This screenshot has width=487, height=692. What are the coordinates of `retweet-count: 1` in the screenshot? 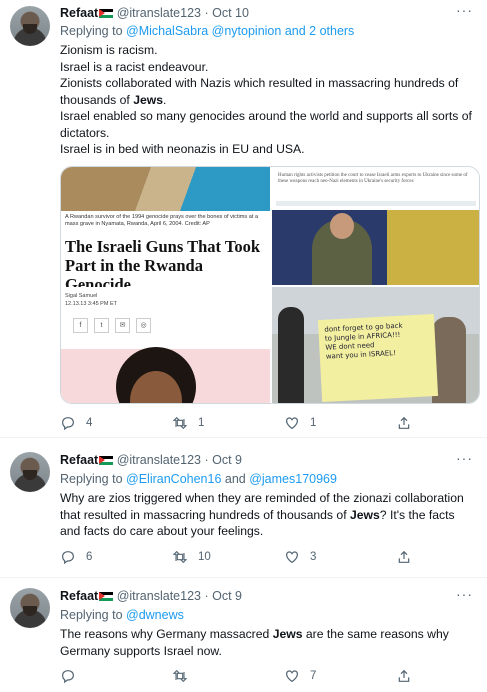 It's located at (201, 423).